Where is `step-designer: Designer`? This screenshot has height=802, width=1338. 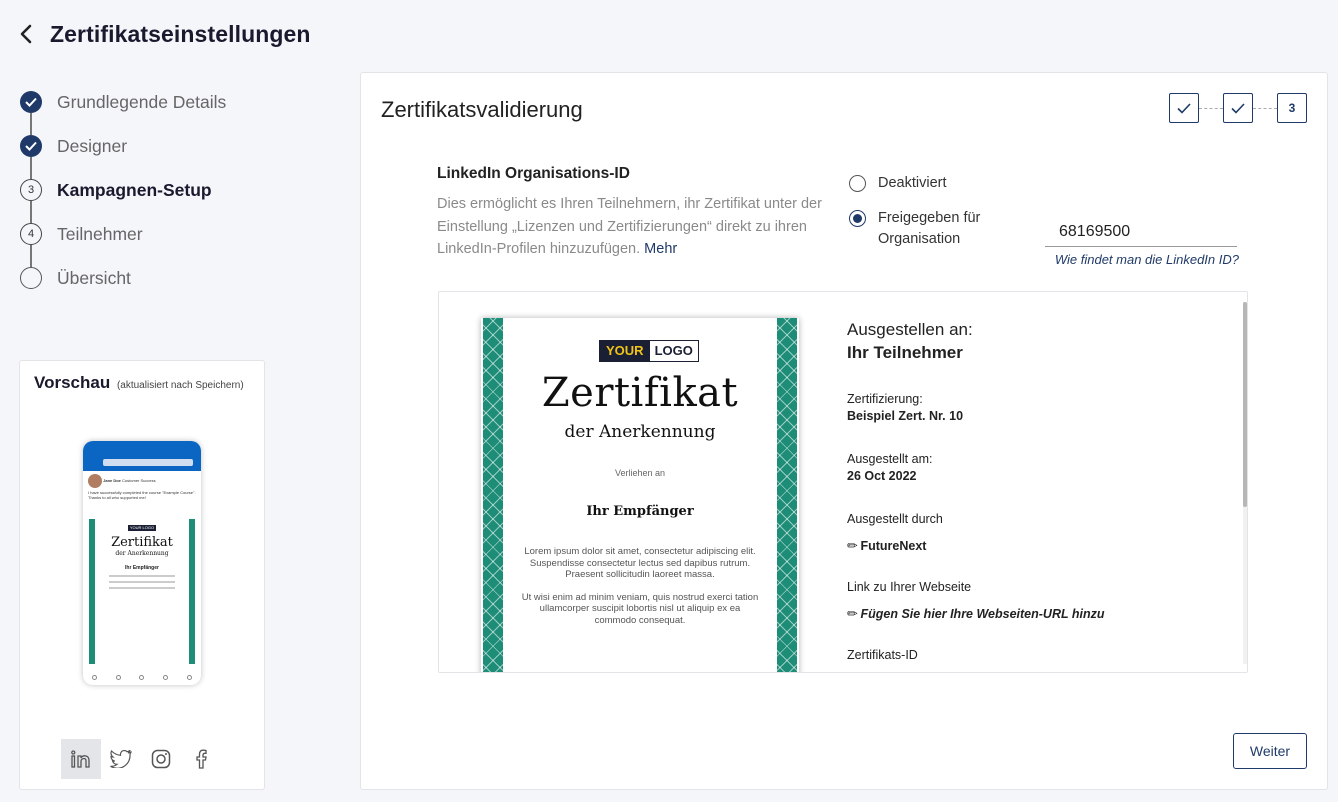 step-designer: Designer is located at coordinates (170, 151).